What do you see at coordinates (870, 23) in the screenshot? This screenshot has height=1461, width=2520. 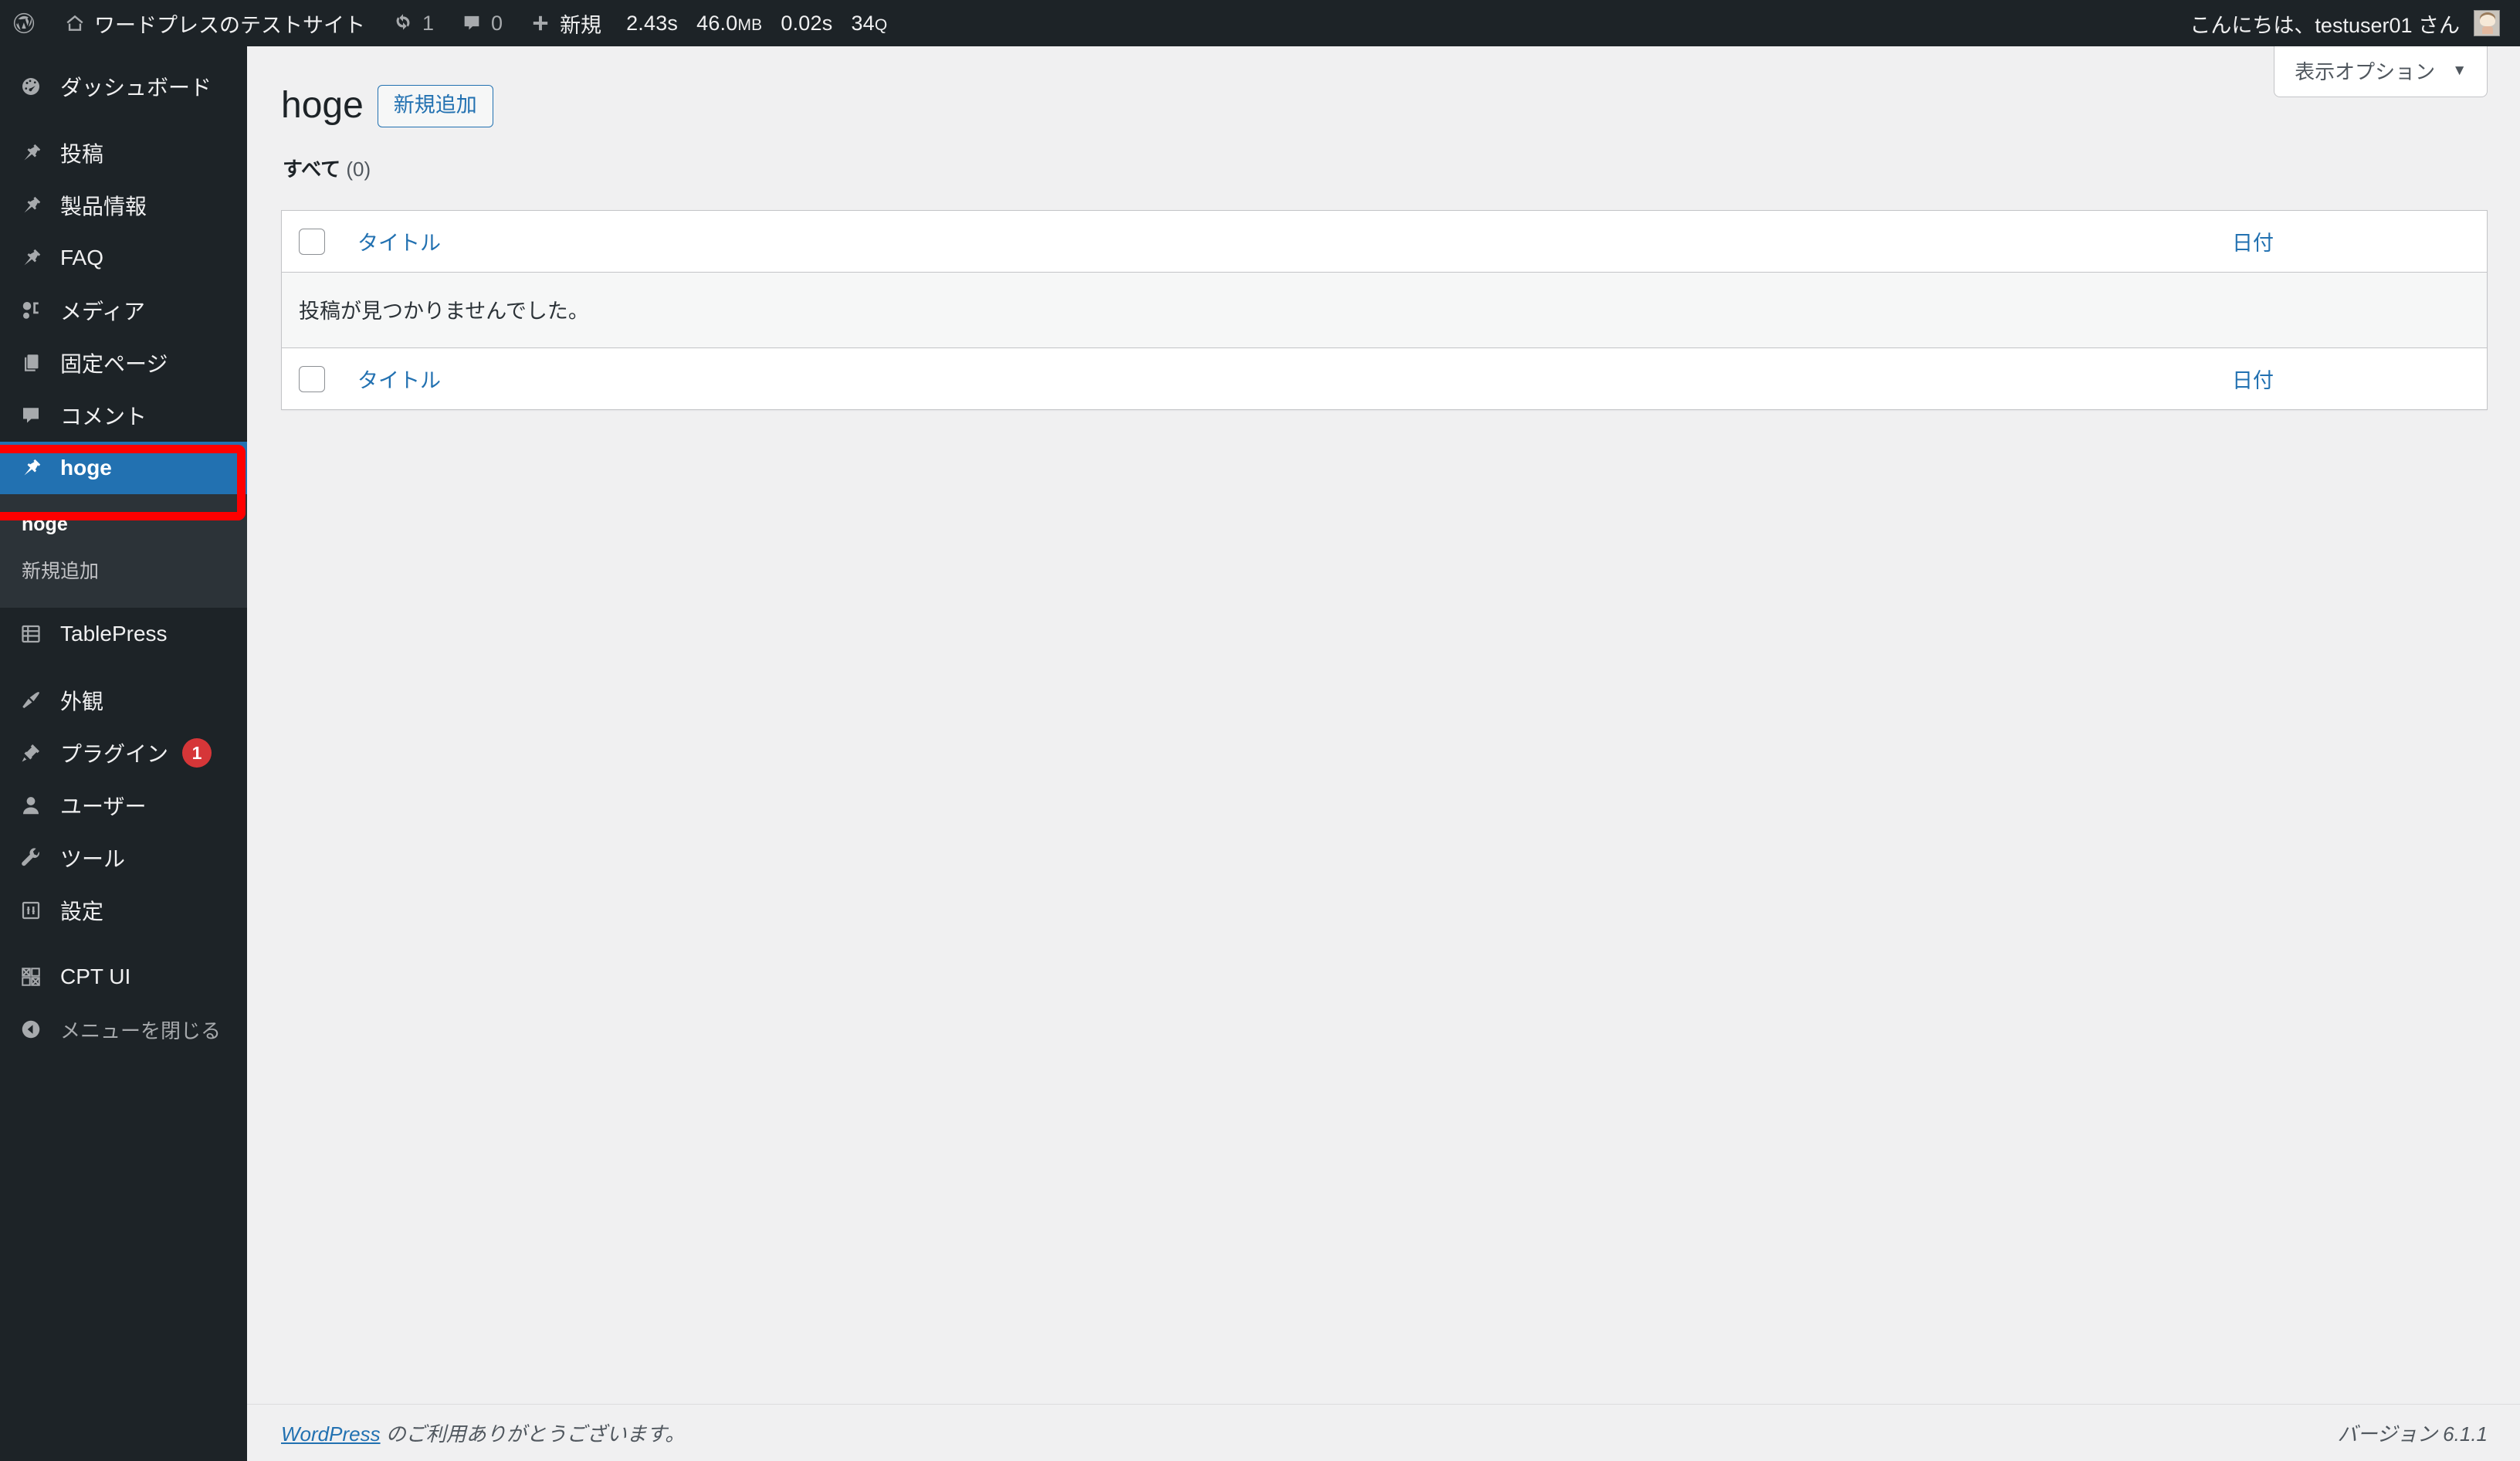 I see `perf-query-count: 34Q` at bounding box center [870, 23].